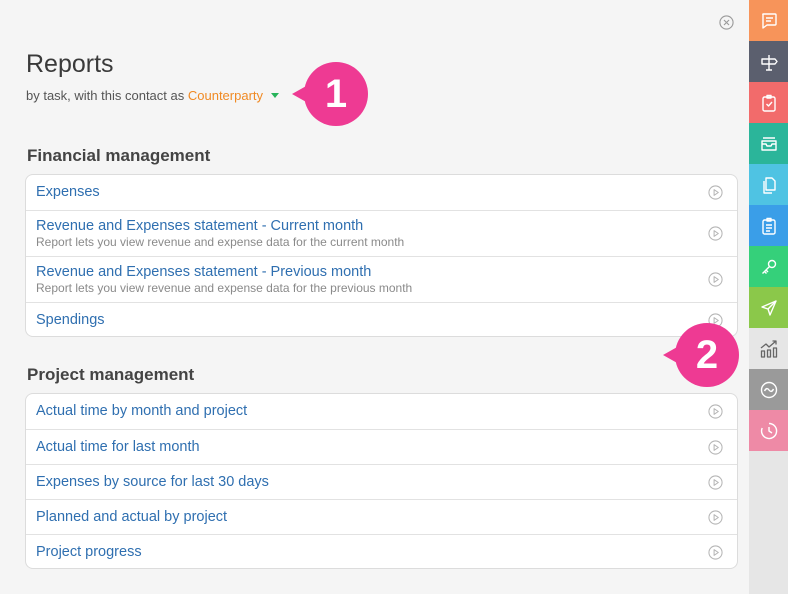  I want to click on sidebar-item-tasks, so click(768, 102).